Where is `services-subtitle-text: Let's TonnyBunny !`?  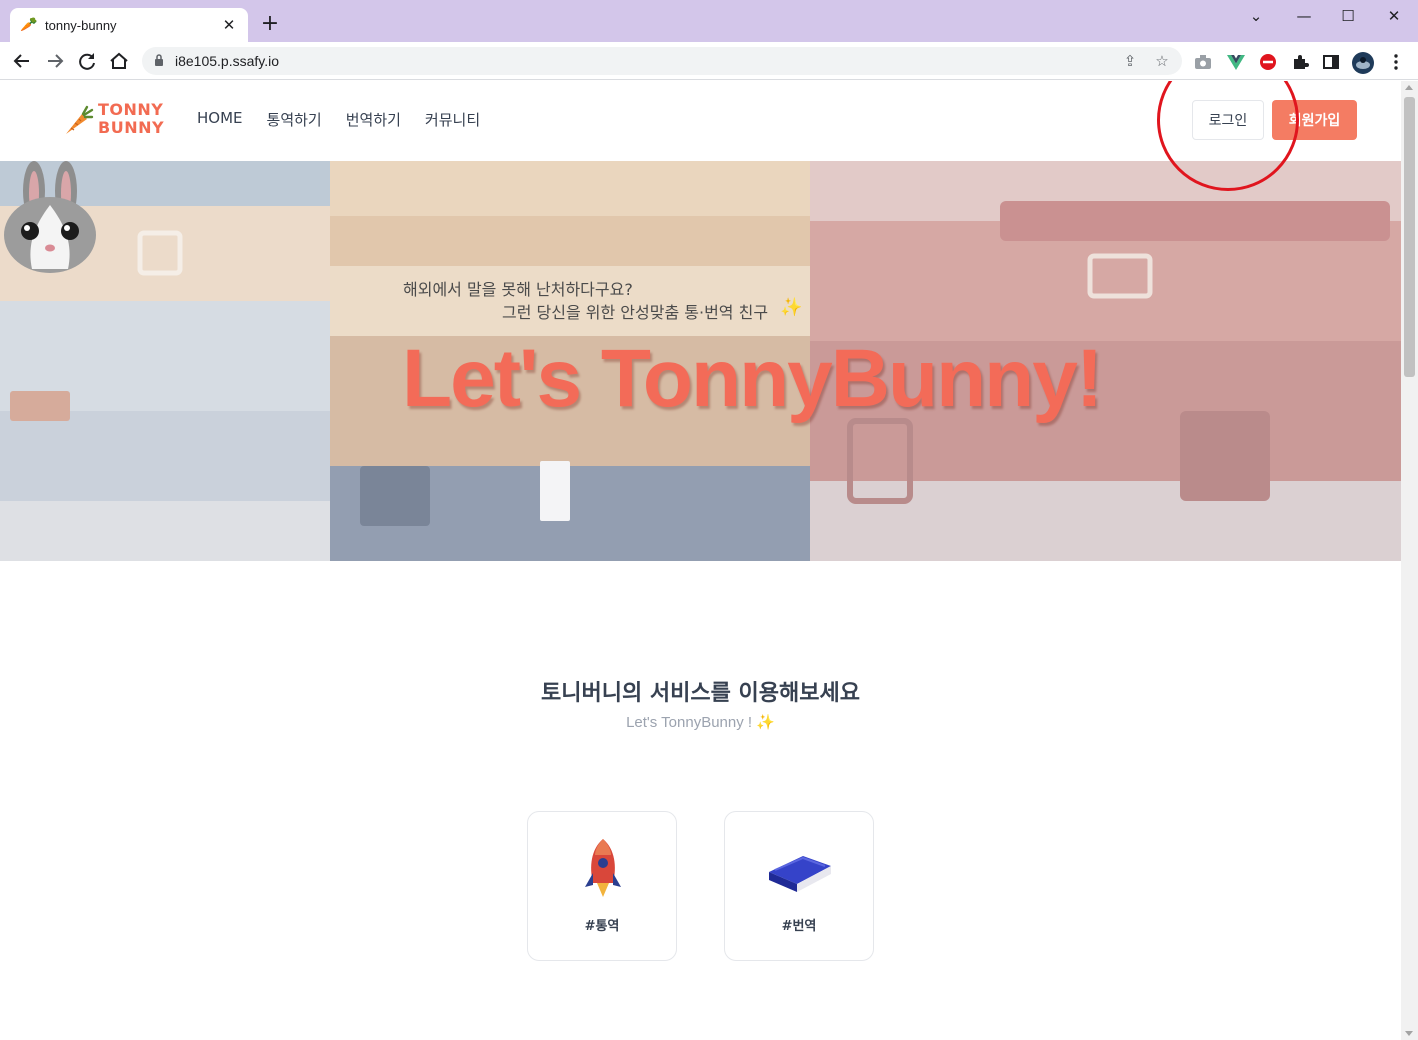 services-subtitle-text: Let's TonnyBunny ! is located at coordinates (689, 722).